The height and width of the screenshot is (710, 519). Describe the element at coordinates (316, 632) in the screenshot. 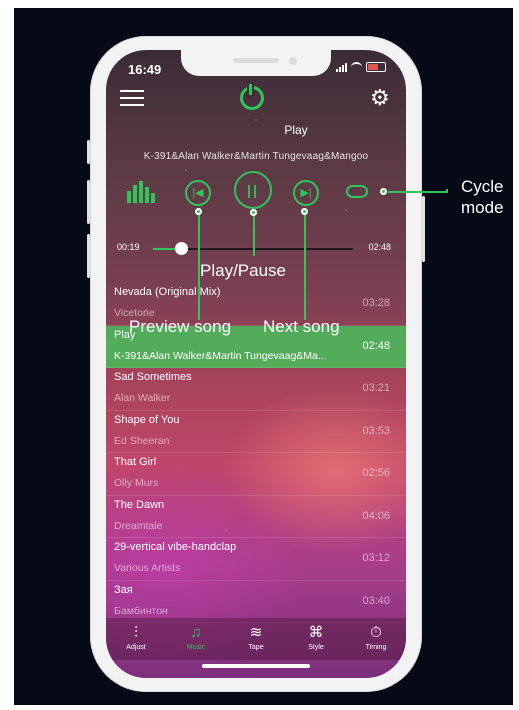

I see `command-icon: ⌘` at that location.